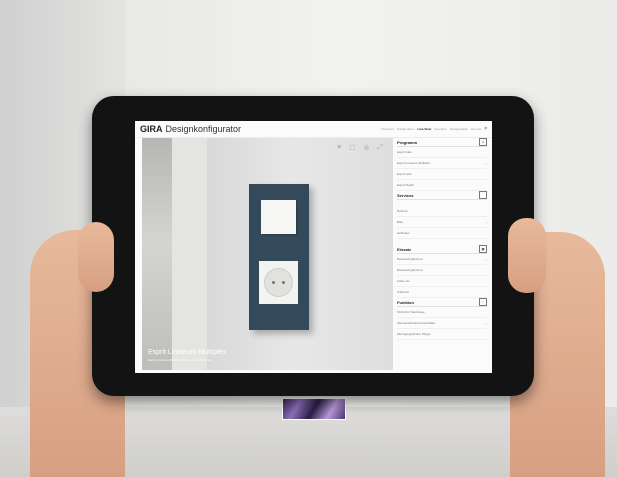 The width and height of the screenshot is (617, 477). I want to click on section-title: Funktion ○, so click(442, 302).